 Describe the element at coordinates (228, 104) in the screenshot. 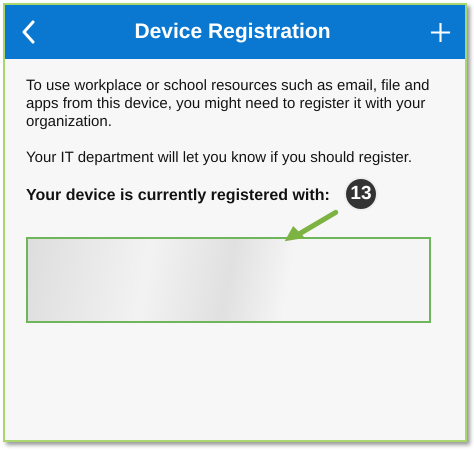

I see `info-paragraph: To use workplace or school resources such as email, file and apps from this device, you might need to register it with your organization.` at that location.